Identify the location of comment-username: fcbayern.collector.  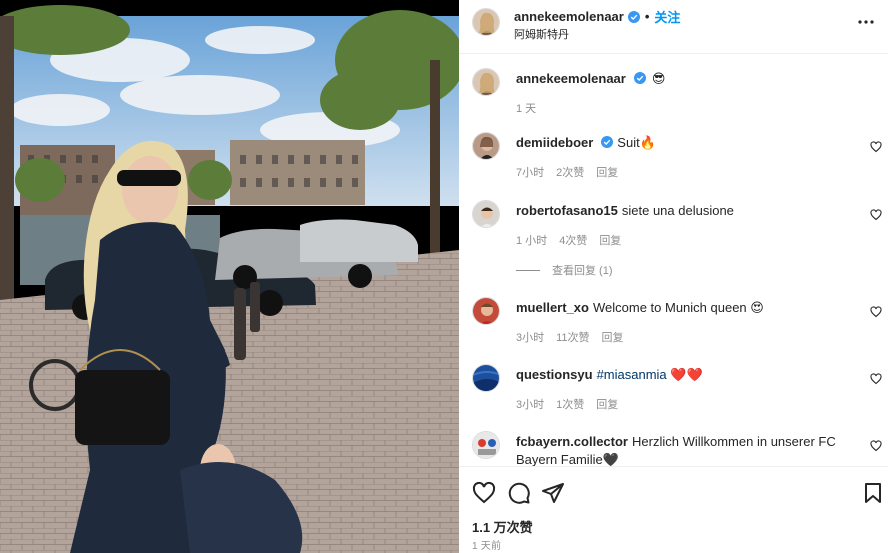
(572, 441).